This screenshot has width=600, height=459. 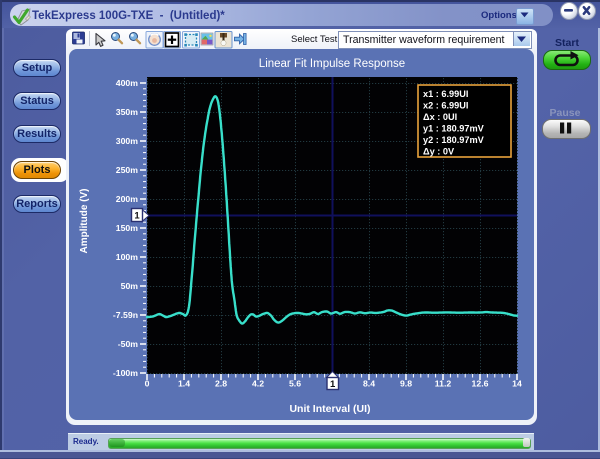 I want to click on svg-text: x1 : 6.99UI, so click(x=445, y=94).